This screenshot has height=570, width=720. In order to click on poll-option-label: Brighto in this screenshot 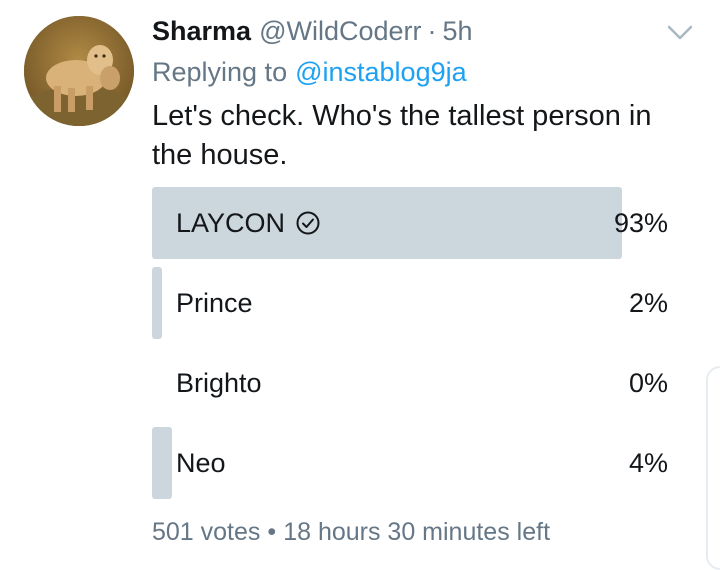, I will do `click(219, 382)`.